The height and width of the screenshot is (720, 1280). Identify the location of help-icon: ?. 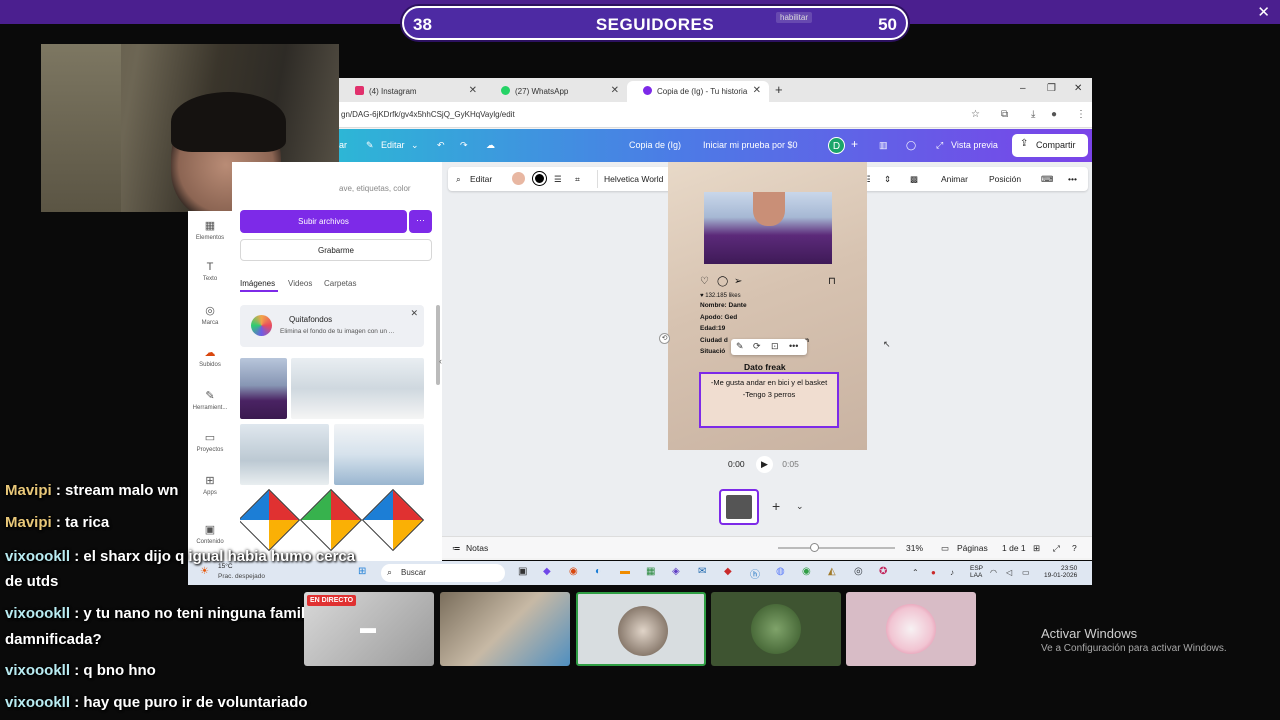
(1074, 548).